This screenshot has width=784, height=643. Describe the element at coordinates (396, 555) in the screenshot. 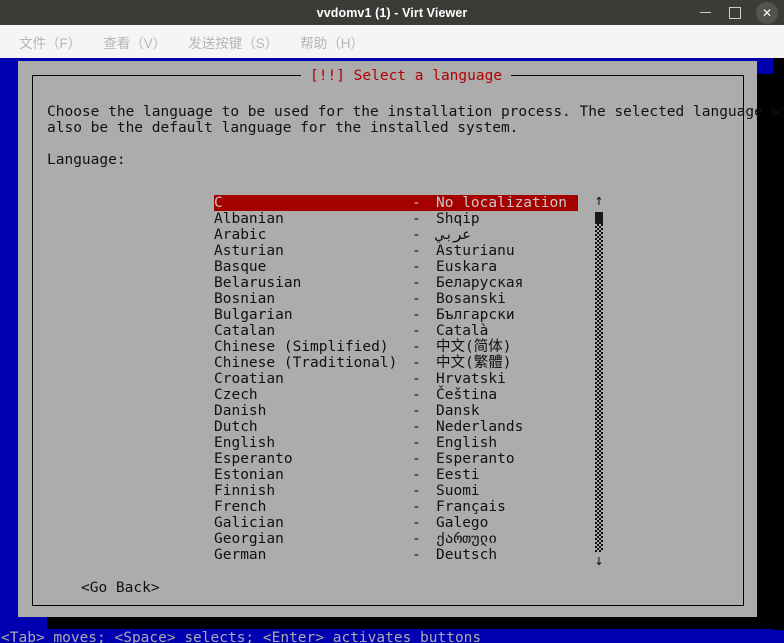

I see `language-list-item: German - Deutsch` at that location.